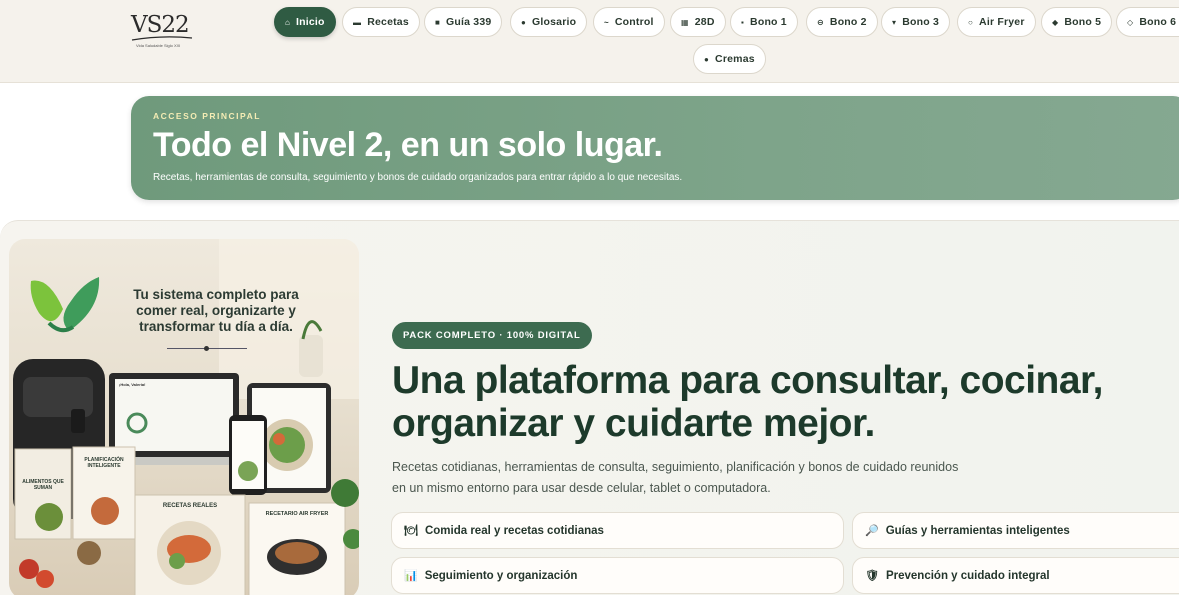 The height and width of the screenshot is (595, 1179). Describe the element at coordinates (206, 348) in the screenshot. I see `tagline-divider-dot` at that location.